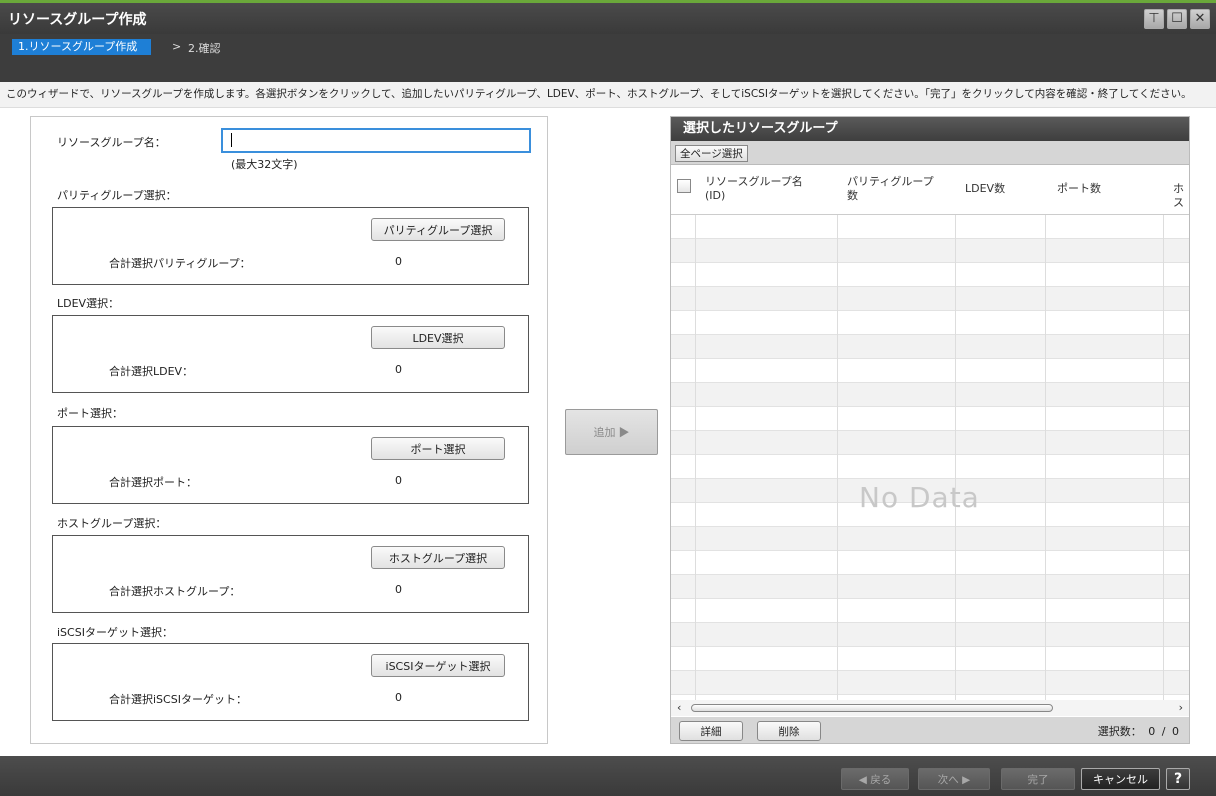  I want to click on ldev-section-label: LDEV選択：, so click(88, 303).